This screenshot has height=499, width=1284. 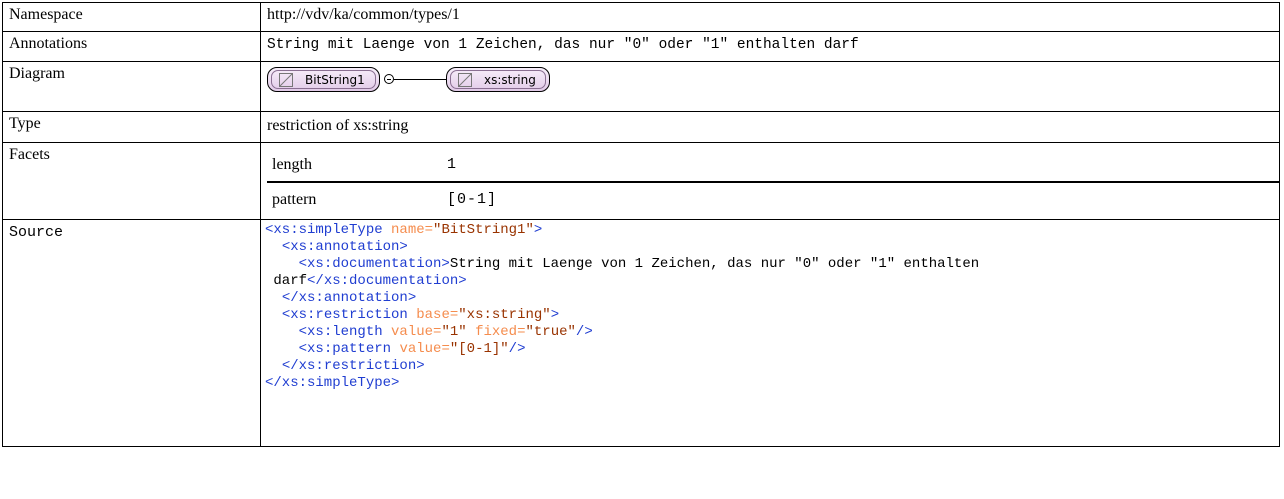 I want to click on diagram-node-label: BitString1, so click(x=335, y=79).